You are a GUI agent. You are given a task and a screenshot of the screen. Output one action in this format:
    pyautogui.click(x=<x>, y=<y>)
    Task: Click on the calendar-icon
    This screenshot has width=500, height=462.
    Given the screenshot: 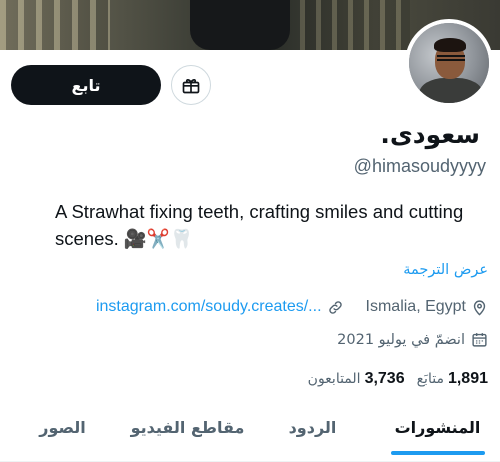 What is the action you would take?
    pyautogui.click(x=479, y=340)
    